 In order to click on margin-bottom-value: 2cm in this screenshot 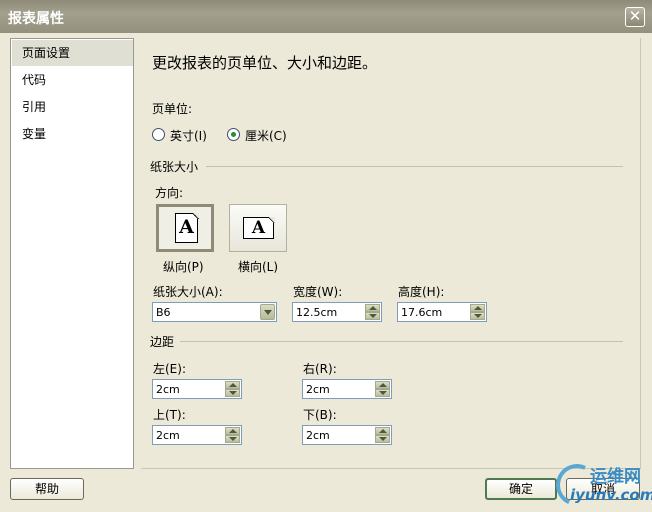, I will do `click(318, 435)`.